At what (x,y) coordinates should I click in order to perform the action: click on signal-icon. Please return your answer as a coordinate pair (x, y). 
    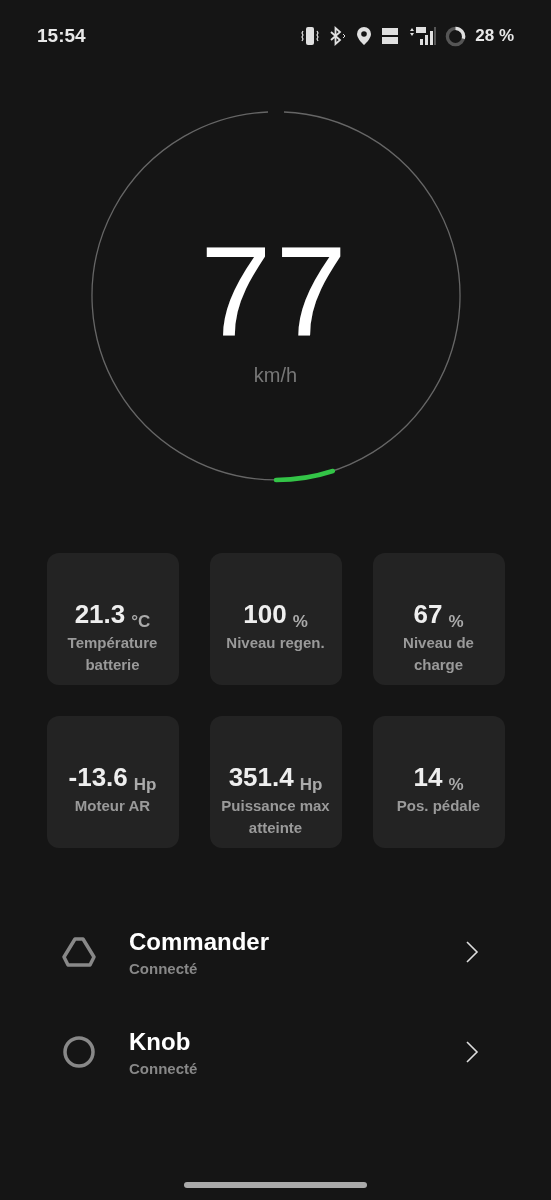
    Looking at the image, I should click on (422, 36).